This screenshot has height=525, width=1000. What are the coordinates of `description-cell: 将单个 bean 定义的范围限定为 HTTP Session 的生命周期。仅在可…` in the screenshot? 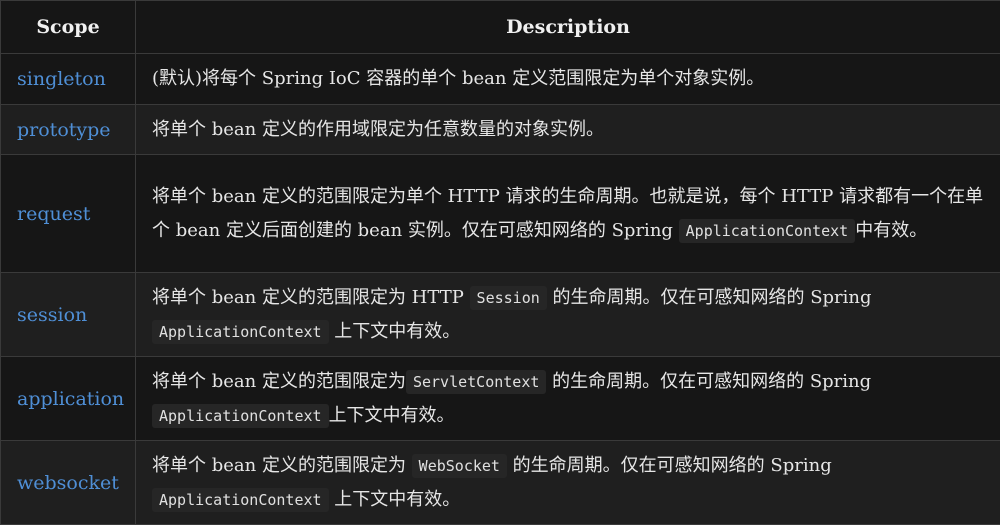 It's located at (568, 315).